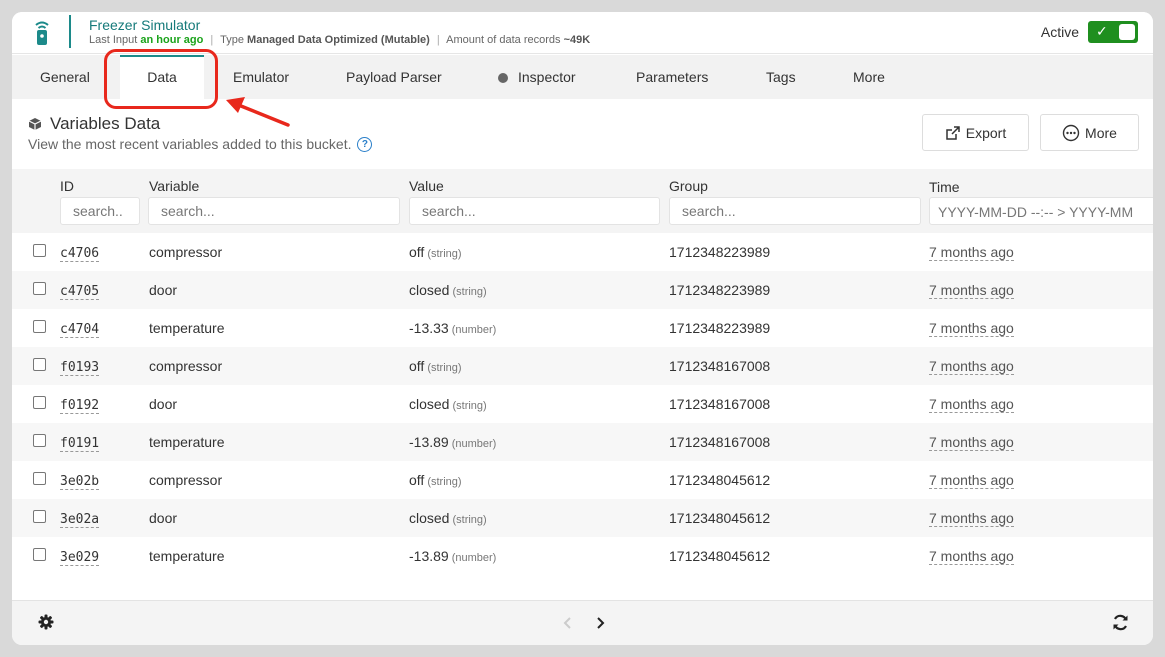 The width and height of the screenshot is (1165, 657). What do you see at coordinates (688, 186) in the screenshot?
I see `column-header-group: Group` at bounding box center [688, 186].